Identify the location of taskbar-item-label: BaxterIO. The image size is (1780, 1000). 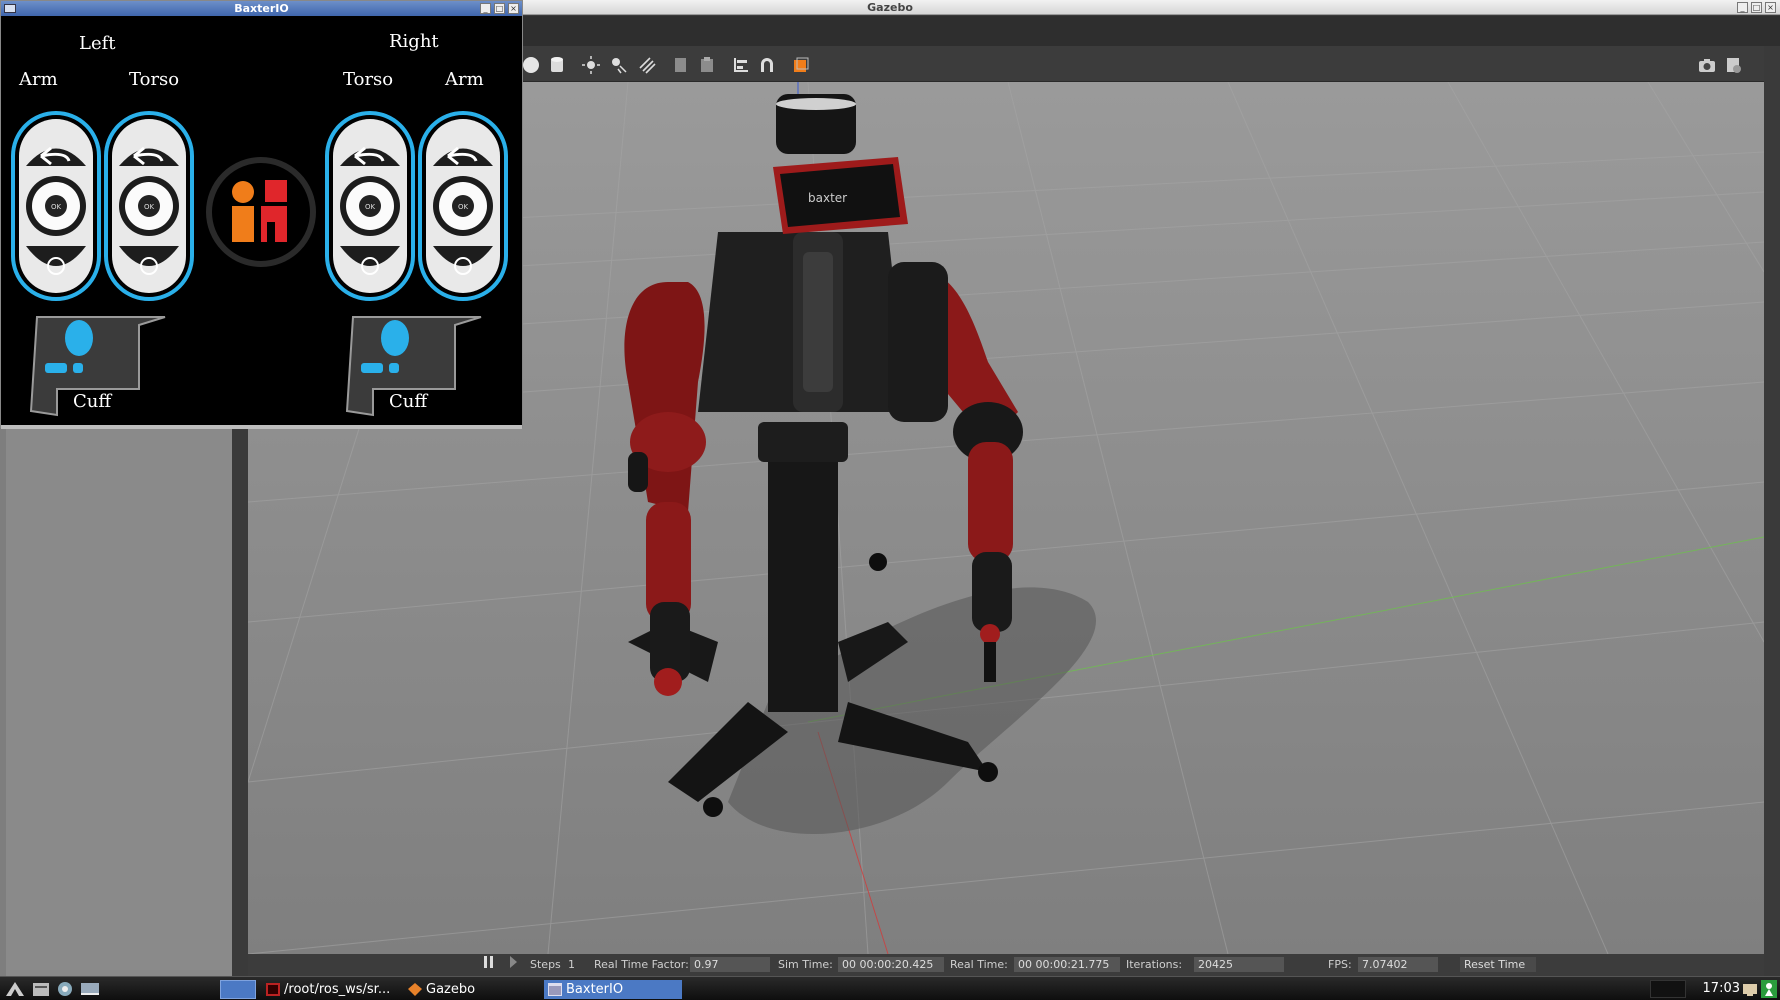
(595, 989).